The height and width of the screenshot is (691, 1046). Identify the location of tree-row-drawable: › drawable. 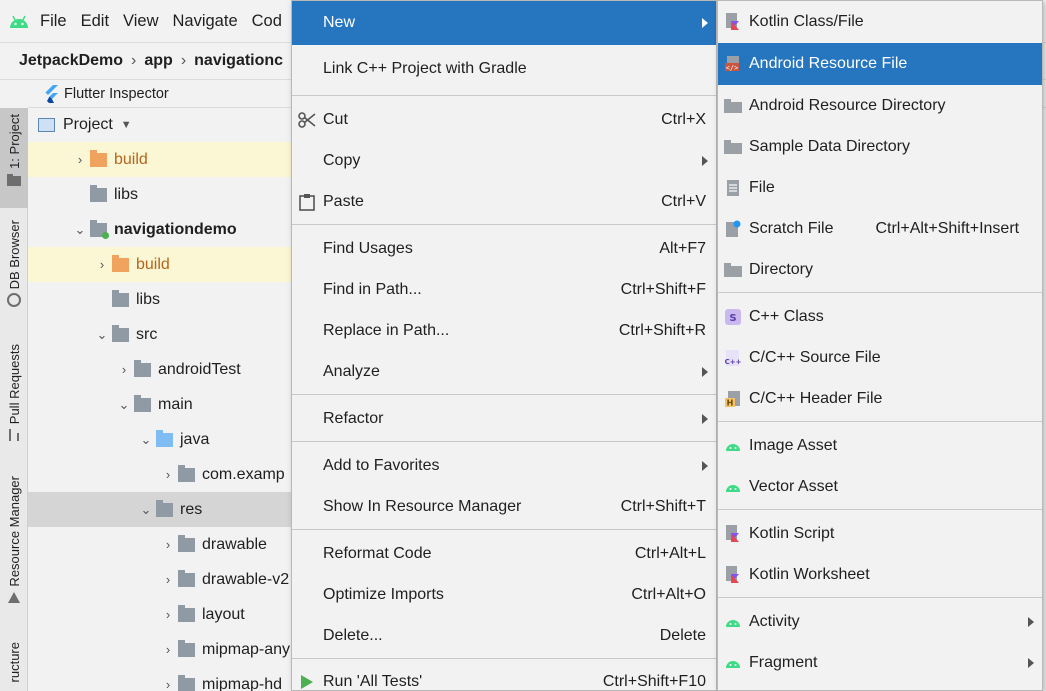
(160, 544).